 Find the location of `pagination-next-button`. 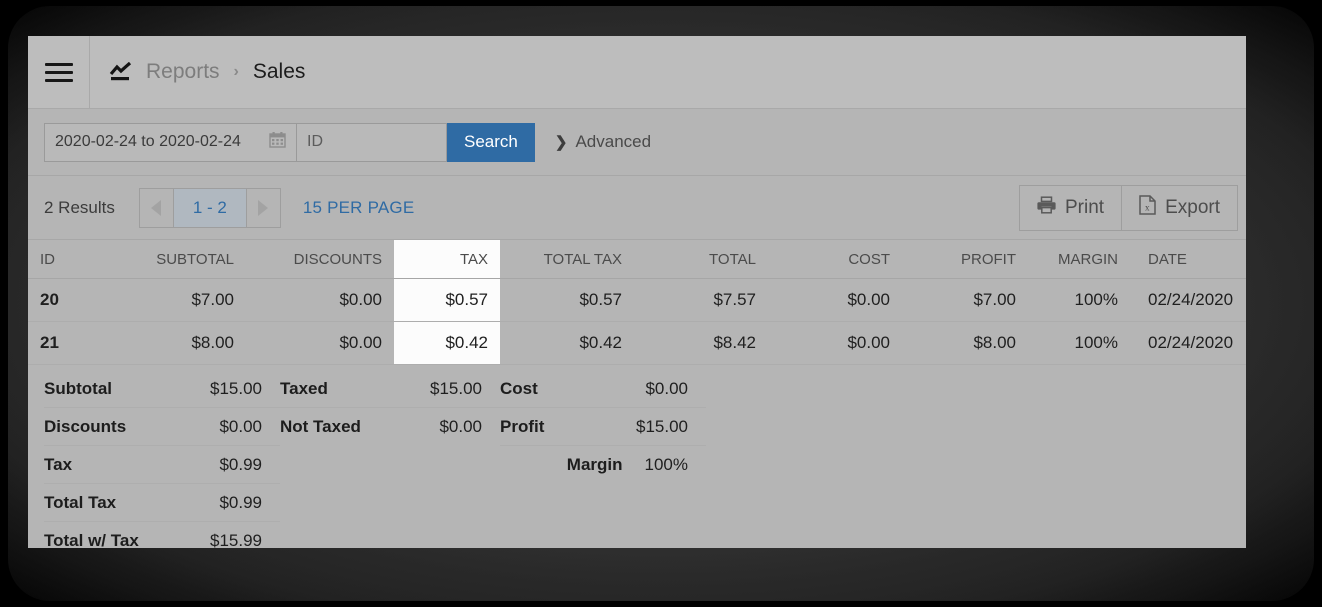

pagination-next-button is located at coordinates (262, 207).